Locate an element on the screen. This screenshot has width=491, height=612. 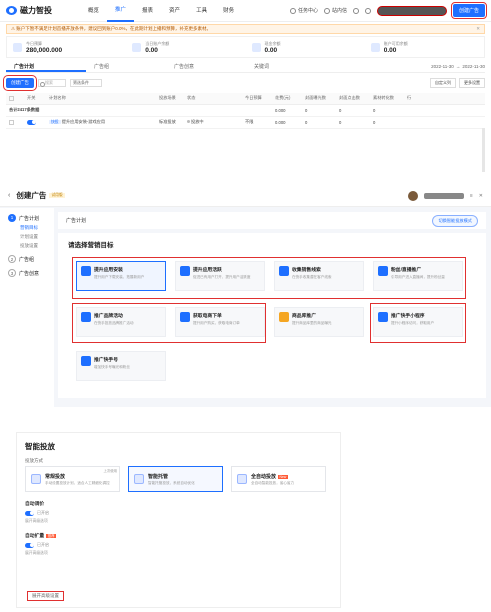
budget-icon is located at coordinates (17, 47).